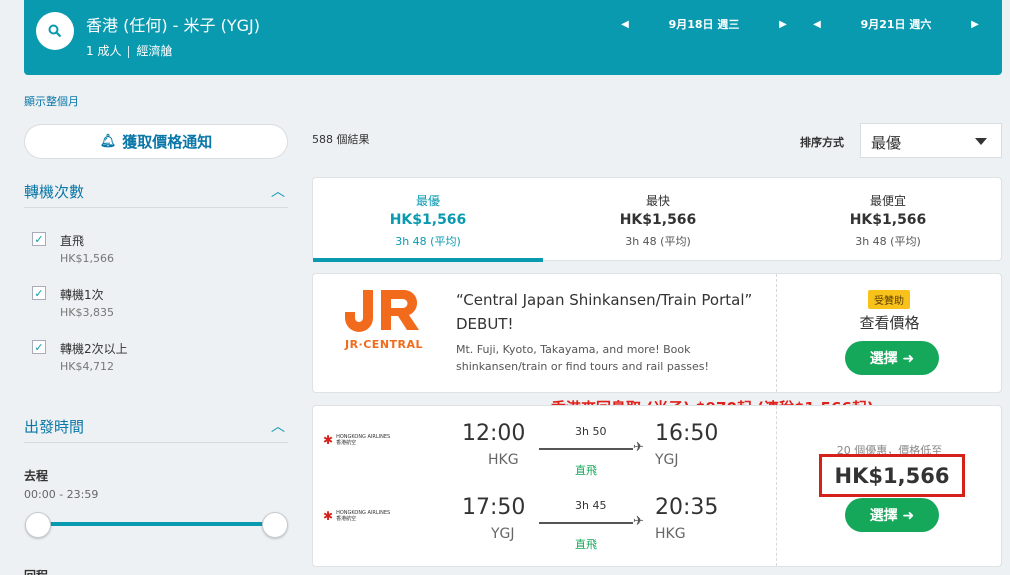 This screenshot has height=575, width=1010. I want to click on sort-label: 排序方式, so click(822, 142).